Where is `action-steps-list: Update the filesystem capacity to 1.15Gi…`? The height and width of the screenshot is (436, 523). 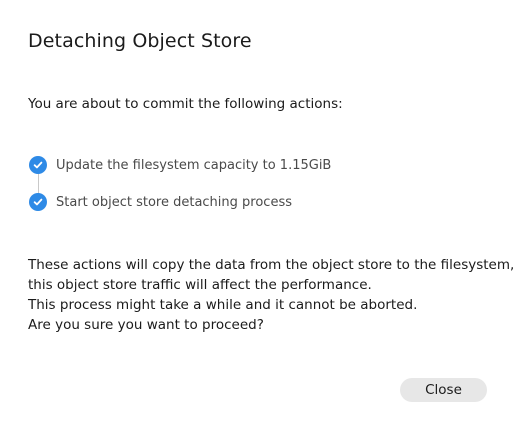 action-steps-list: Update the filesystem capacity to 1.15Gi… is located at coordinates (258, 184).